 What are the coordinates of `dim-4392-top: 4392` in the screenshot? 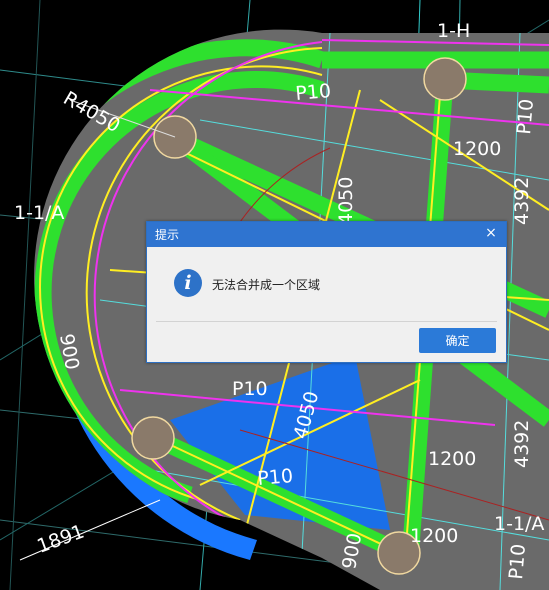 It's located at (522, 201).